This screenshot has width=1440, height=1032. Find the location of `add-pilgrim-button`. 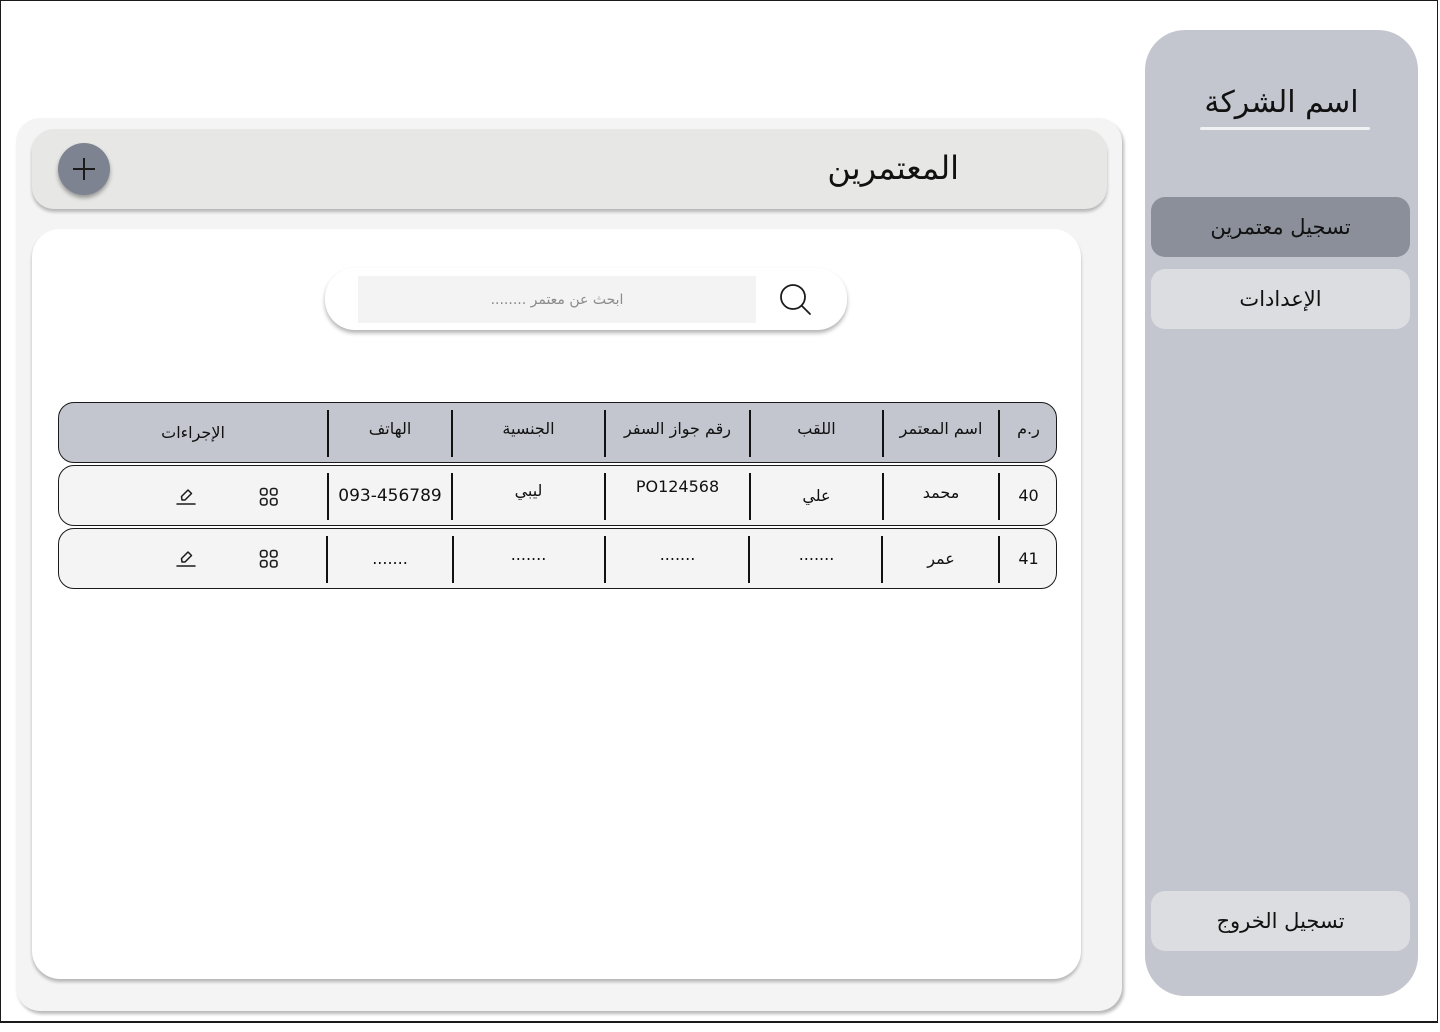

add-pilgrim-button is located at coordinates (84, 169).